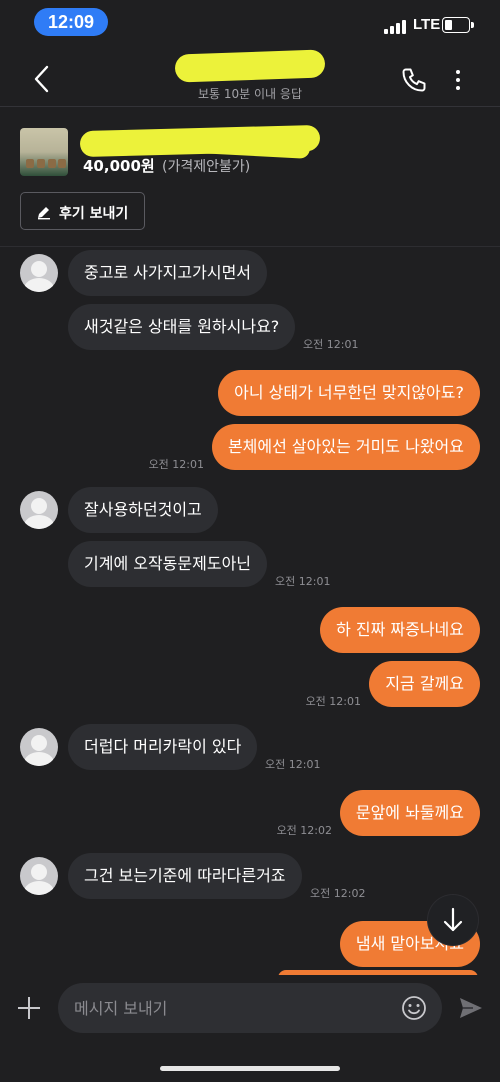 The image size is (500, 1082). Describe the element at coordinates (427, 24) in the screenshot. I see `network-label: LTE` at that location.